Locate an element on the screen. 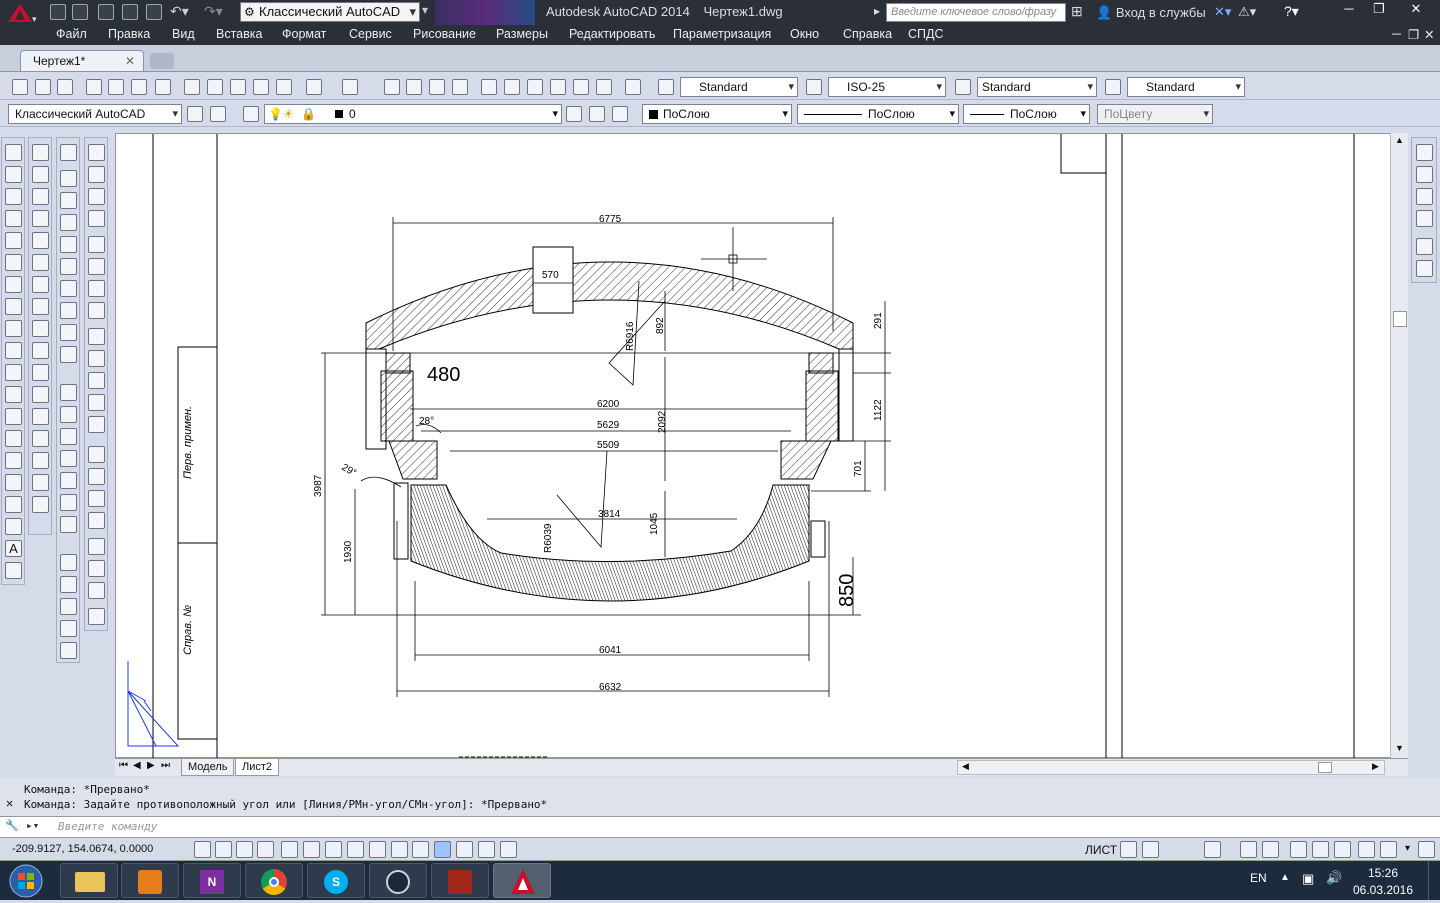 This screenshot has width=1440, height=903. trim-icon is located at coordinates (40, 350).